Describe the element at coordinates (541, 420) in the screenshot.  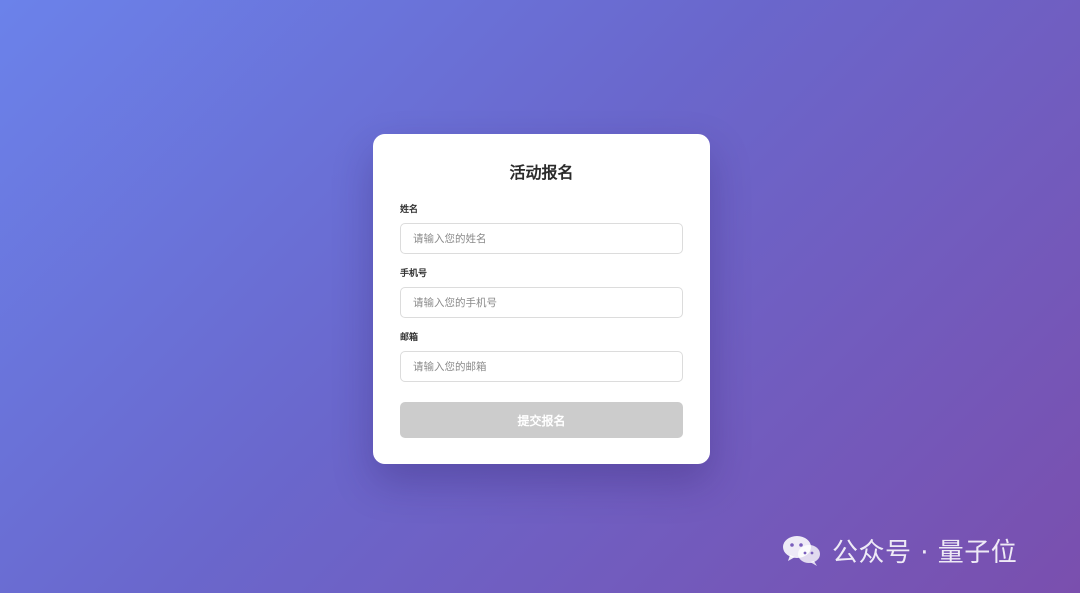
I see `submit-registration-button: 提交报名` at that location.